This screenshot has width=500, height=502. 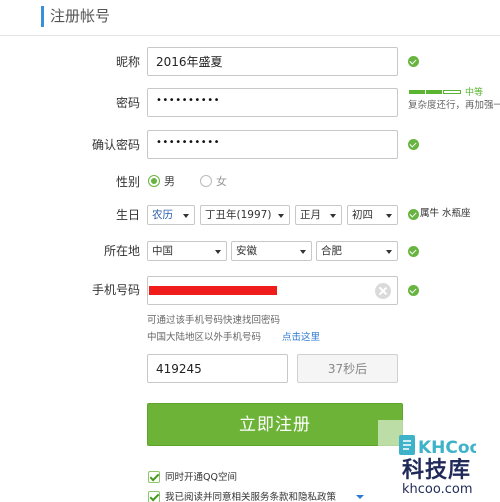 I want to click on expand-terms-chevron-icon, so click(x=360, y=497).